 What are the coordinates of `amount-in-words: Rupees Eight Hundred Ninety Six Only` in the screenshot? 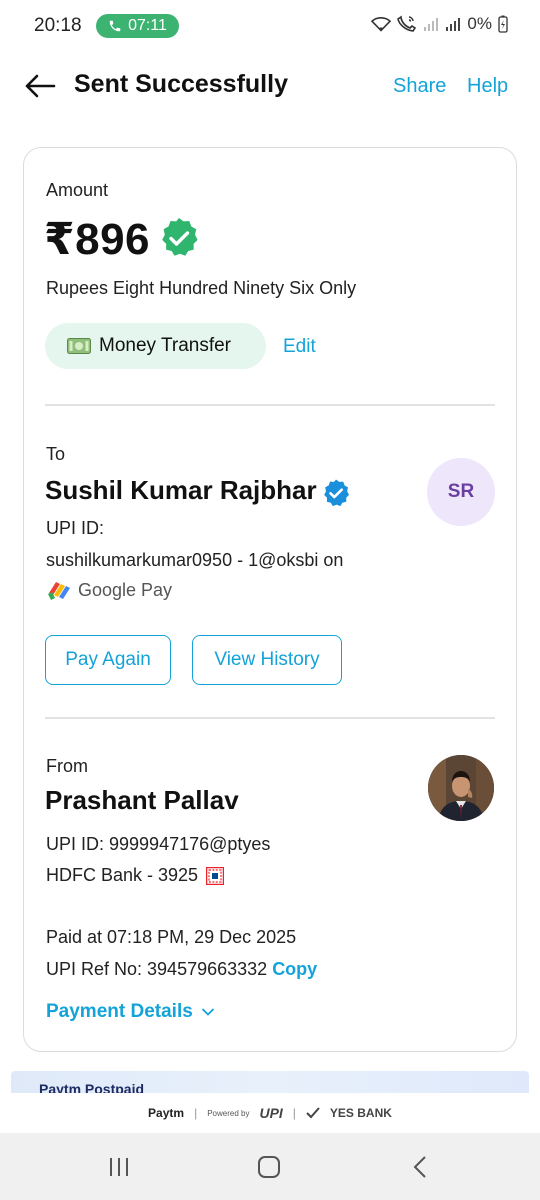 It's located at (201, 288).